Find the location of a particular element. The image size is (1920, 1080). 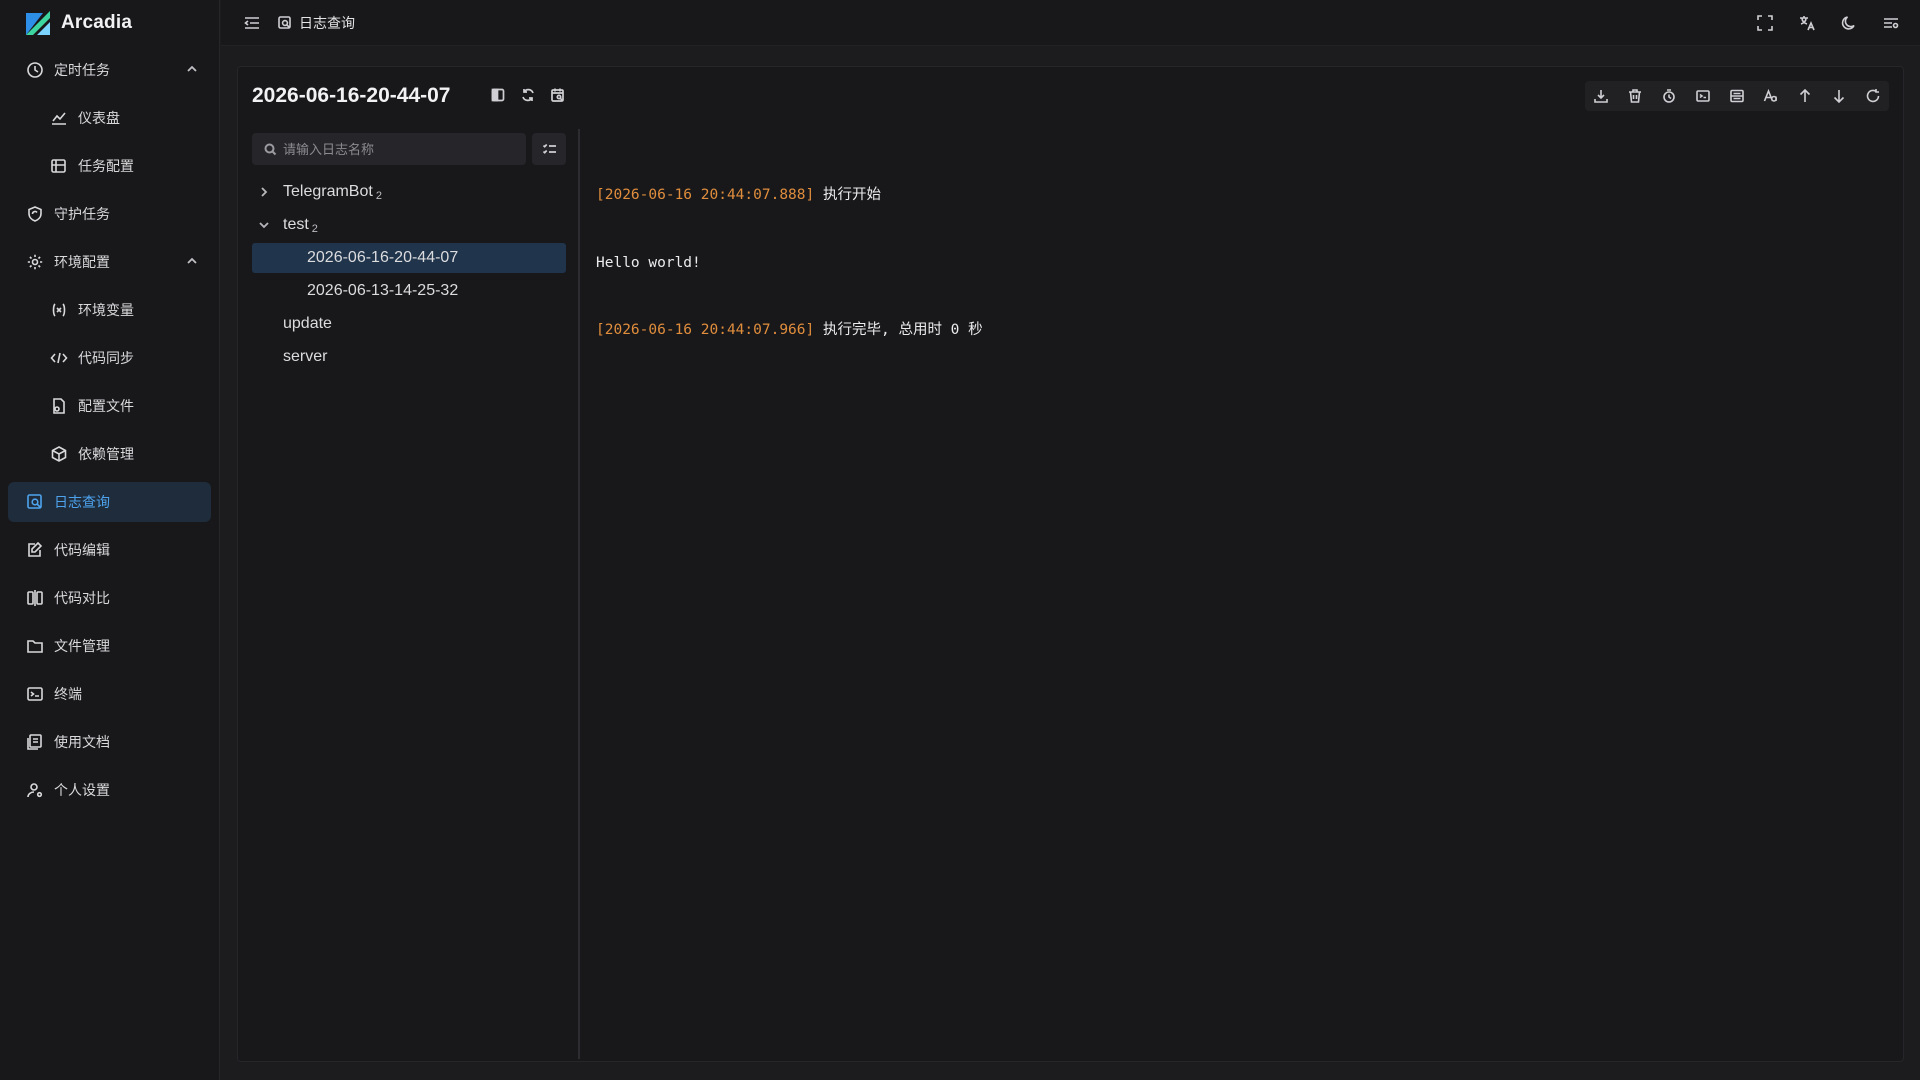

sidebar-item-code-diff: 代码对比 is located at coordinates (109, 598).